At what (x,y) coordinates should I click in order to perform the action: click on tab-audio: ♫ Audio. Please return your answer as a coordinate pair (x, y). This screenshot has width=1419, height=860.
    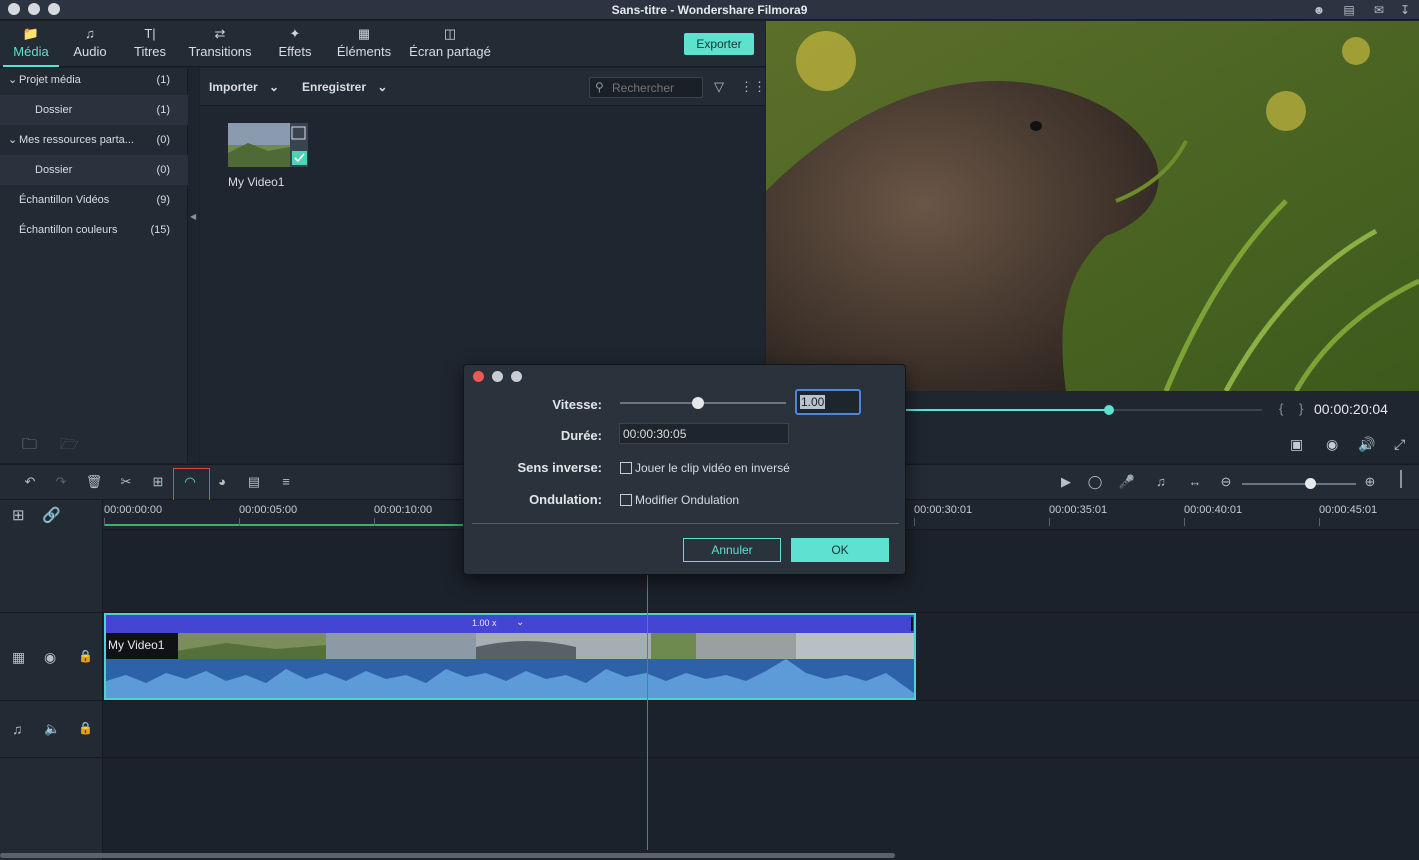
    Looking at the image, I should click on (90, 44).